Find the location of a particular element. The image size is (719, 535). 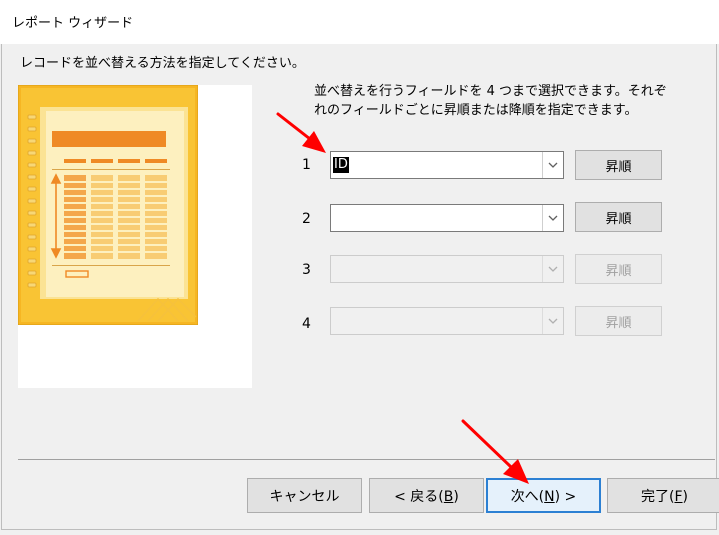

report-preview-image is located at coordinates (108, 205).